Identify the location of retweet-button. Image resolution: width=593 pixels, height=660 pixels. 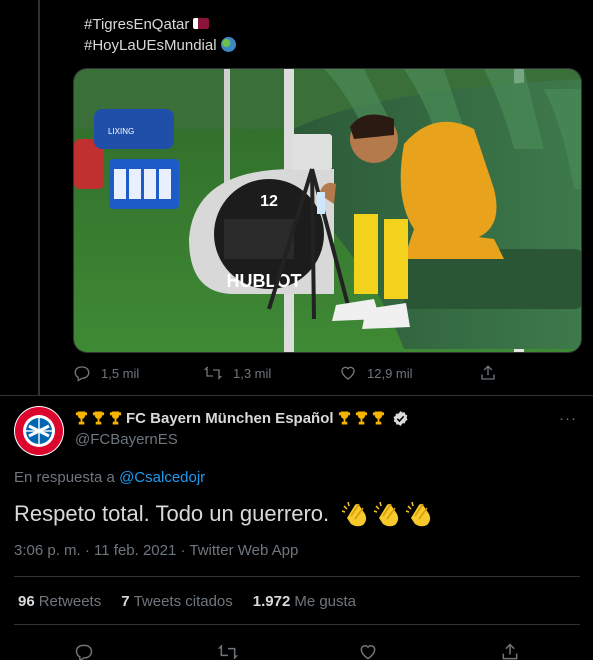
(228, 651).